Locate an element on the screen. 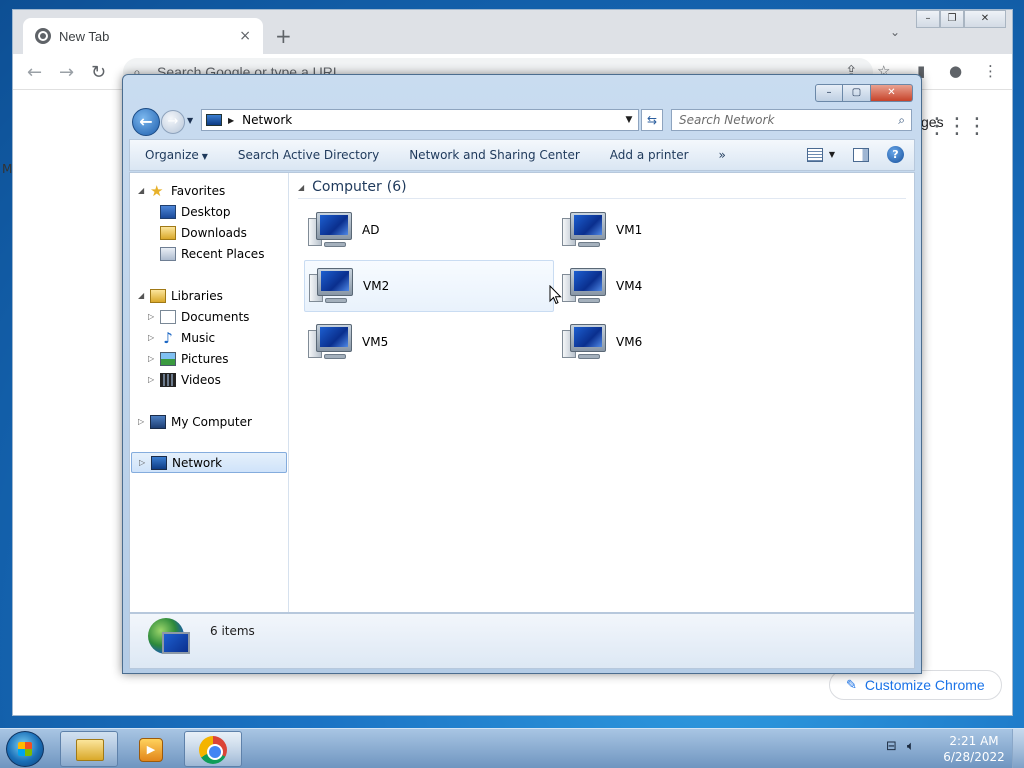 Image resolution: width=1024 pixels, height=768 pixels. folder-icon is located at coordinates (90, 750).